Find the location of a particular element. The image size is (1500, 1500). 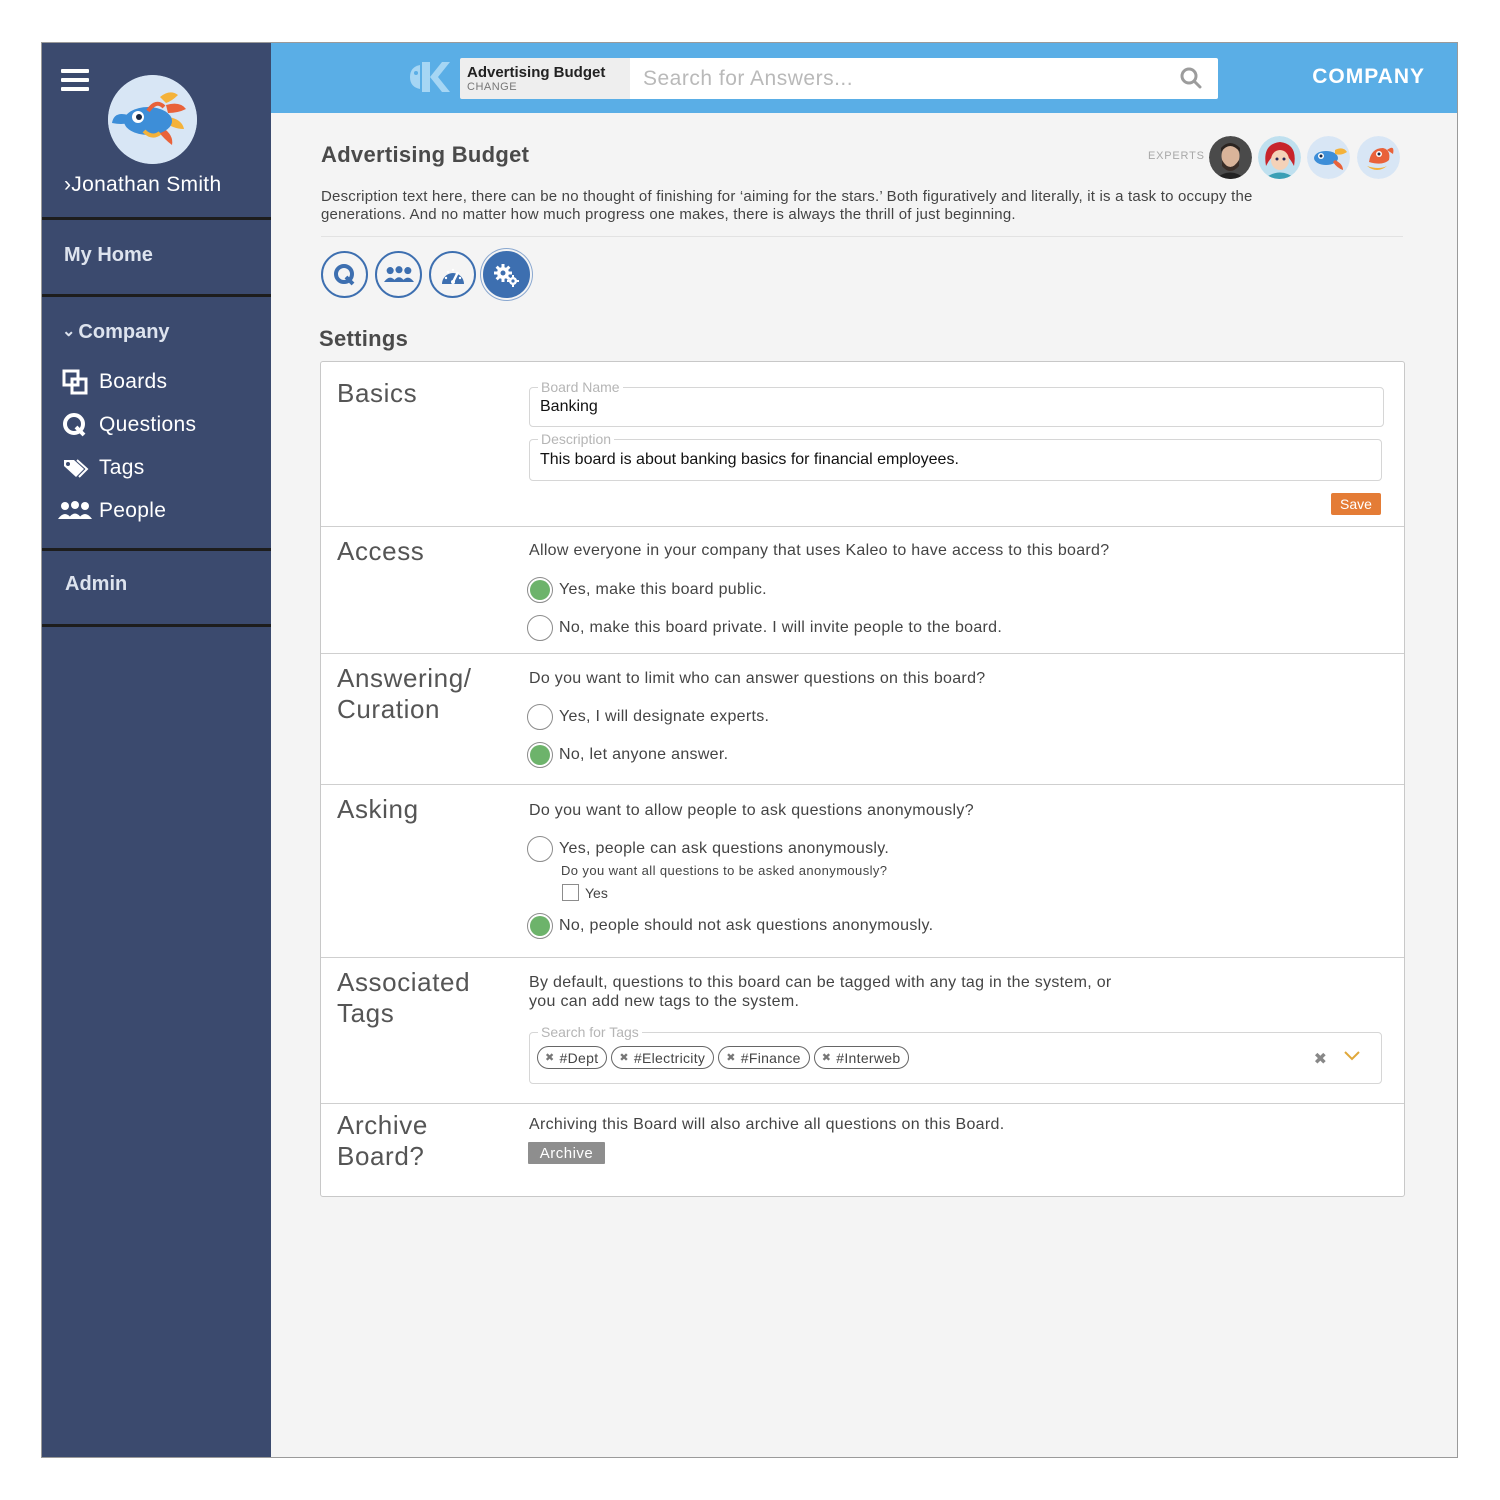

chevron-down-icon is located at coordinates (1352, 1058).